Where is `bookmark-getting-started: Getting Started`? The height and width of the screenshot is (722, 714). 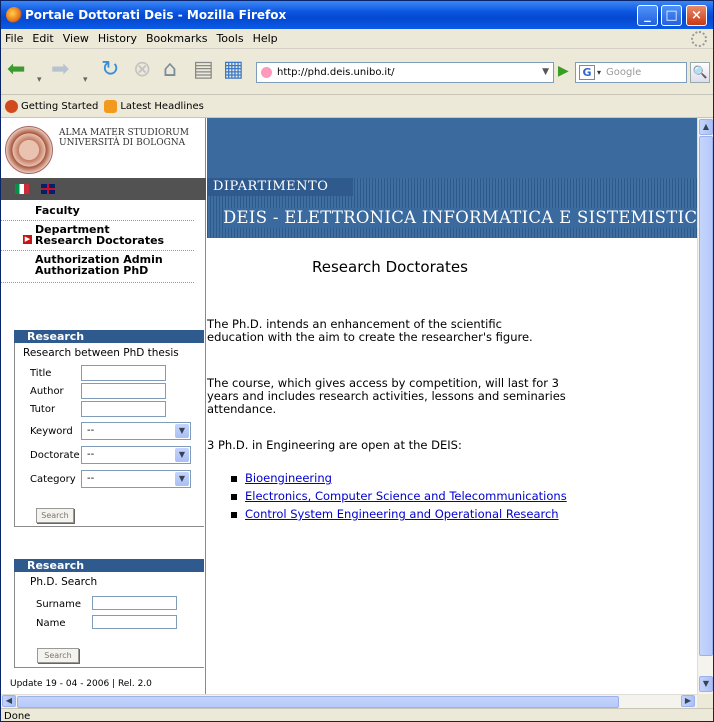
bookmark-getting-started: Getting Started is located at coordinates (59, 106).